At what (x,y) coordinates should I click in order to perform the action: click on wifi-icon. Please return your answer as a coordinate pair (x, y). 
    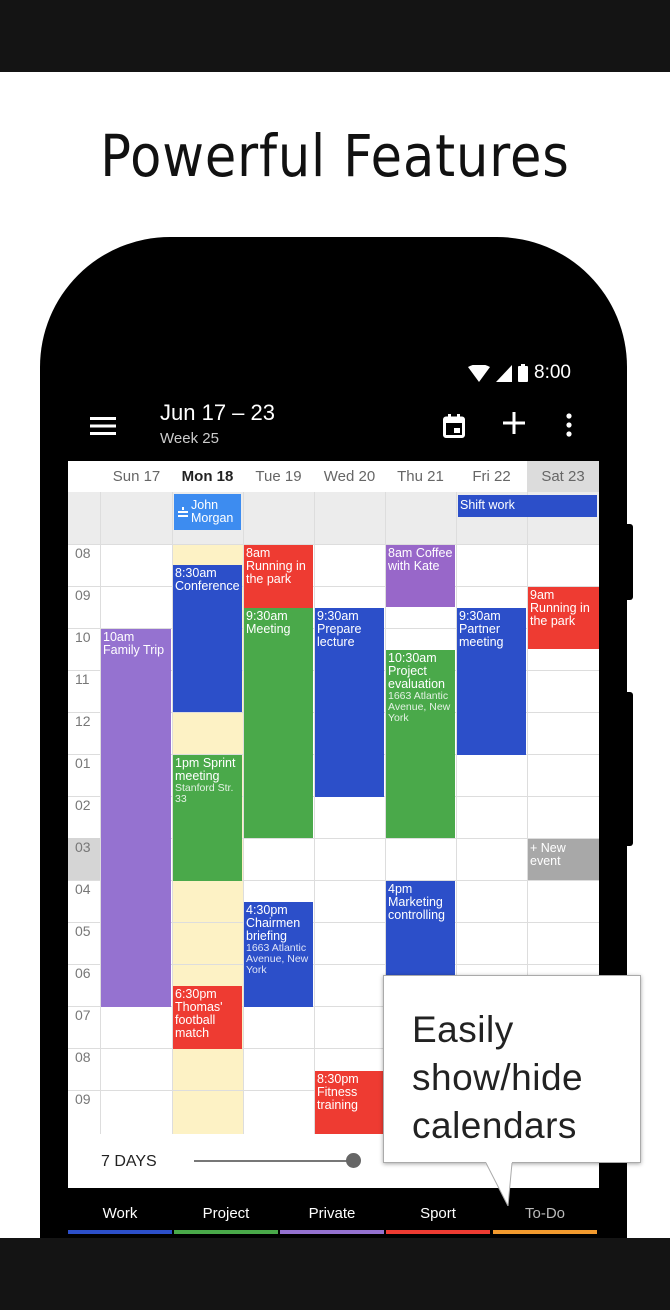
    Looking at the image, I should click on (479, 373).